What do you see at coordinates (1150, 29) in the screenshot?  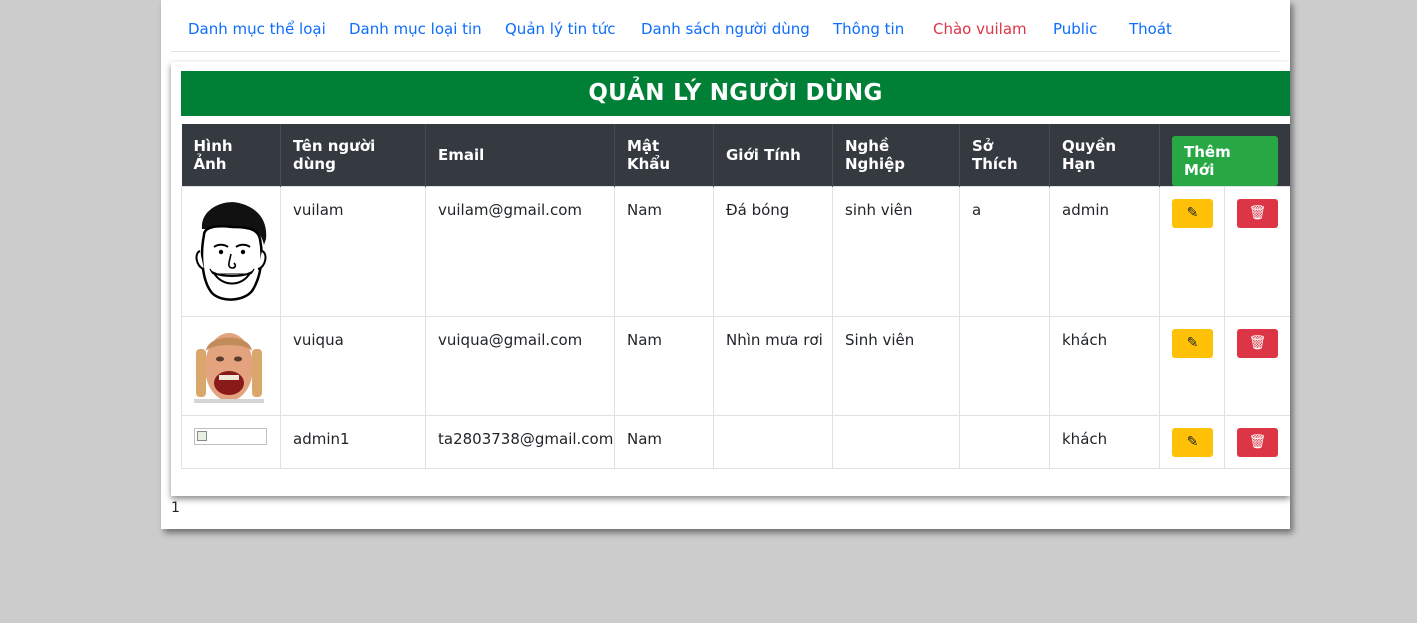 I see `nav-logout: Thoát` at bounding box center [1150, 29].